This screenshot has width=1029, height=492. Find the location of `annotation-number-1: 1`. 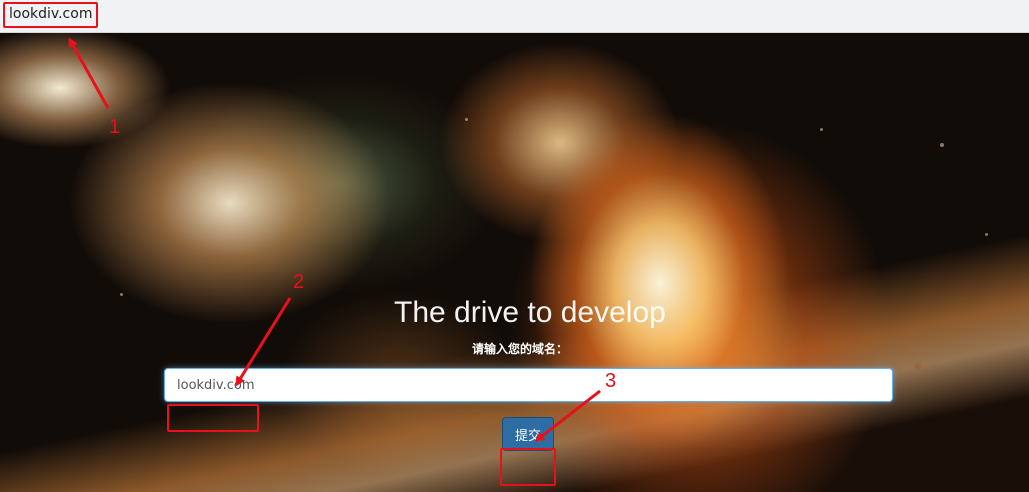

annotation-number-1: 1 is located at coordinates (115, 127).